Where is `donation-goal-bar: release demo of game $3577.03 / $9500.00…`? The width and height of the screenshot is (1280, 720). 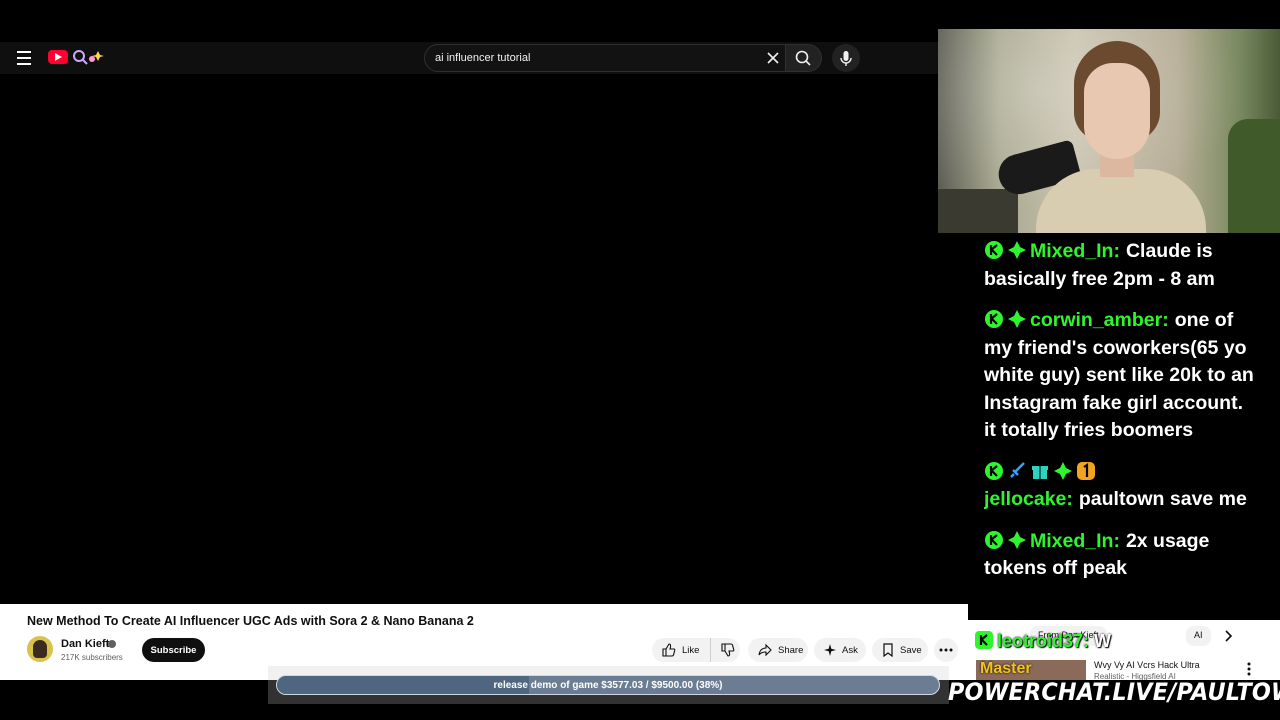 donation-goal-bar: release demo of game $3577.03 / $9500.00… is located at coordinates (608, 685).